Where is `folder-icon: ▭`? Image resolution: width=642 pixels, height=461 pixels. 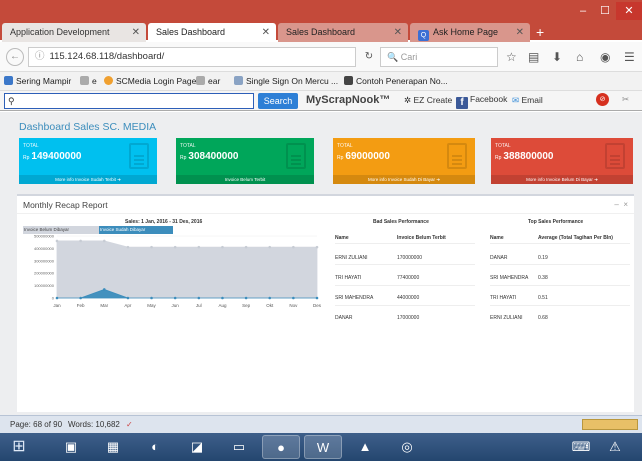
folder-icon: ▭ is located at coordinates (239, 447).